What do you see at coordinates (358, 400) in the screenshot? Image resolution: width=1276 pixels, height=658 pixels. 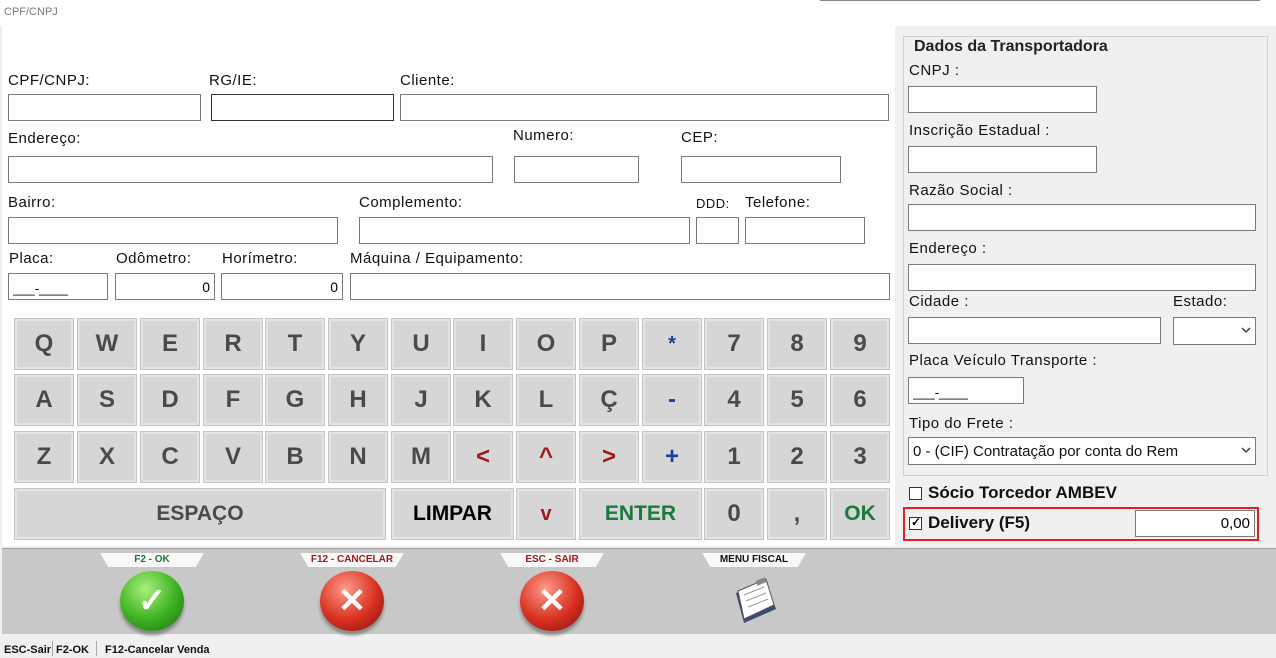 I see `key-h: H` at bounding box center [358, 400].